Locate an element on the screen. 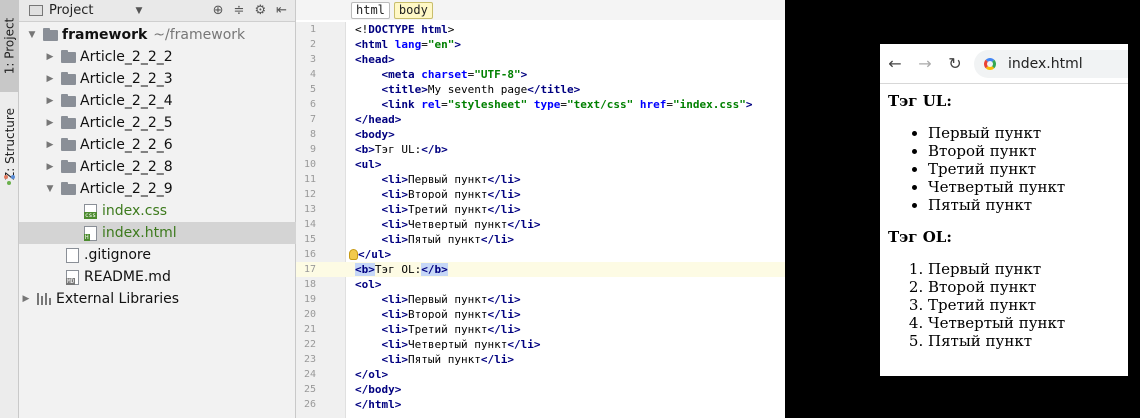 The width and height of the screenshot is (1140, 418). breadcrumb-item-html: html is located at coordinates (370, 10).